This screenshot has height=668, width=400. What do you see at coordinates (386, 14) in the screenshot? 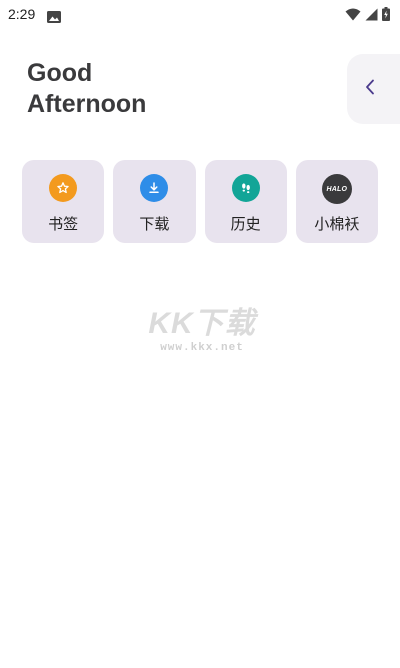
I see `battery-charging-icon` at bounding box center [386, 14].